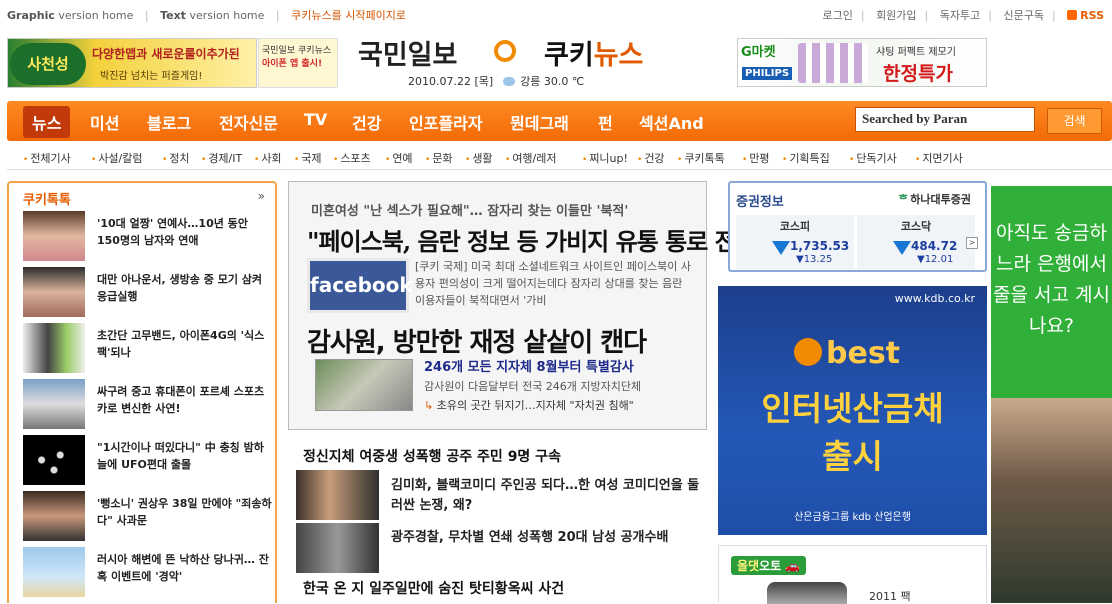 This screenshot has width=1112, height=604. What do you see at coordinates (833, 63) in the screenshot?
I see `shaver-product-image` at bounding box center [833, 63].